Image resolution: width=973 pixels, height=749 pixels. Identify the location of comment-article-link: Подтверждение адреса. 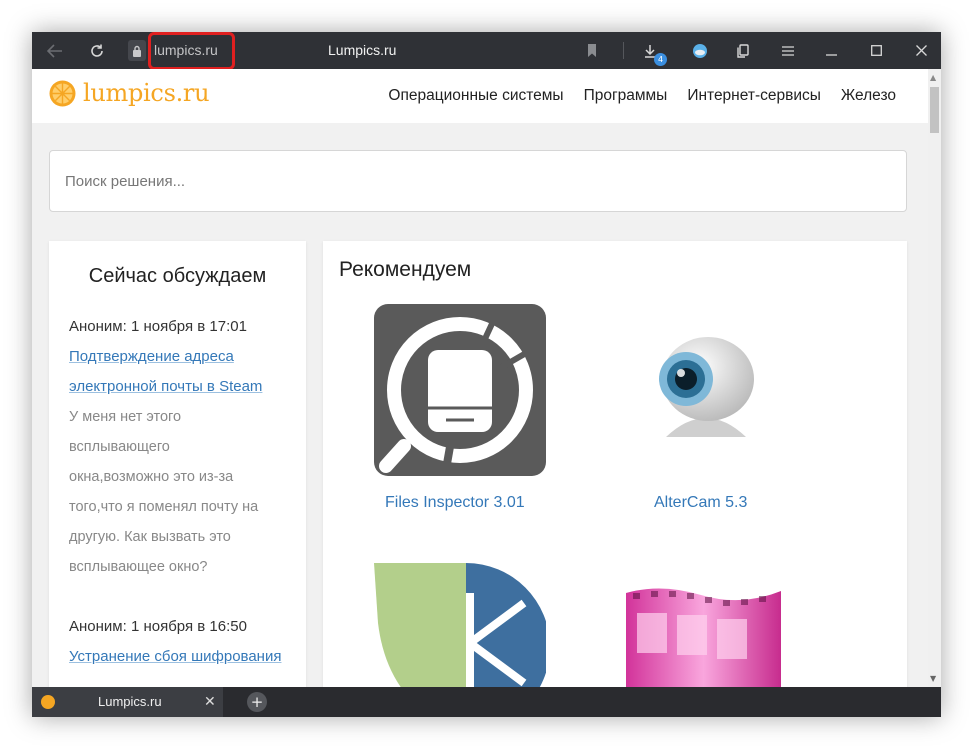
(177, 357).